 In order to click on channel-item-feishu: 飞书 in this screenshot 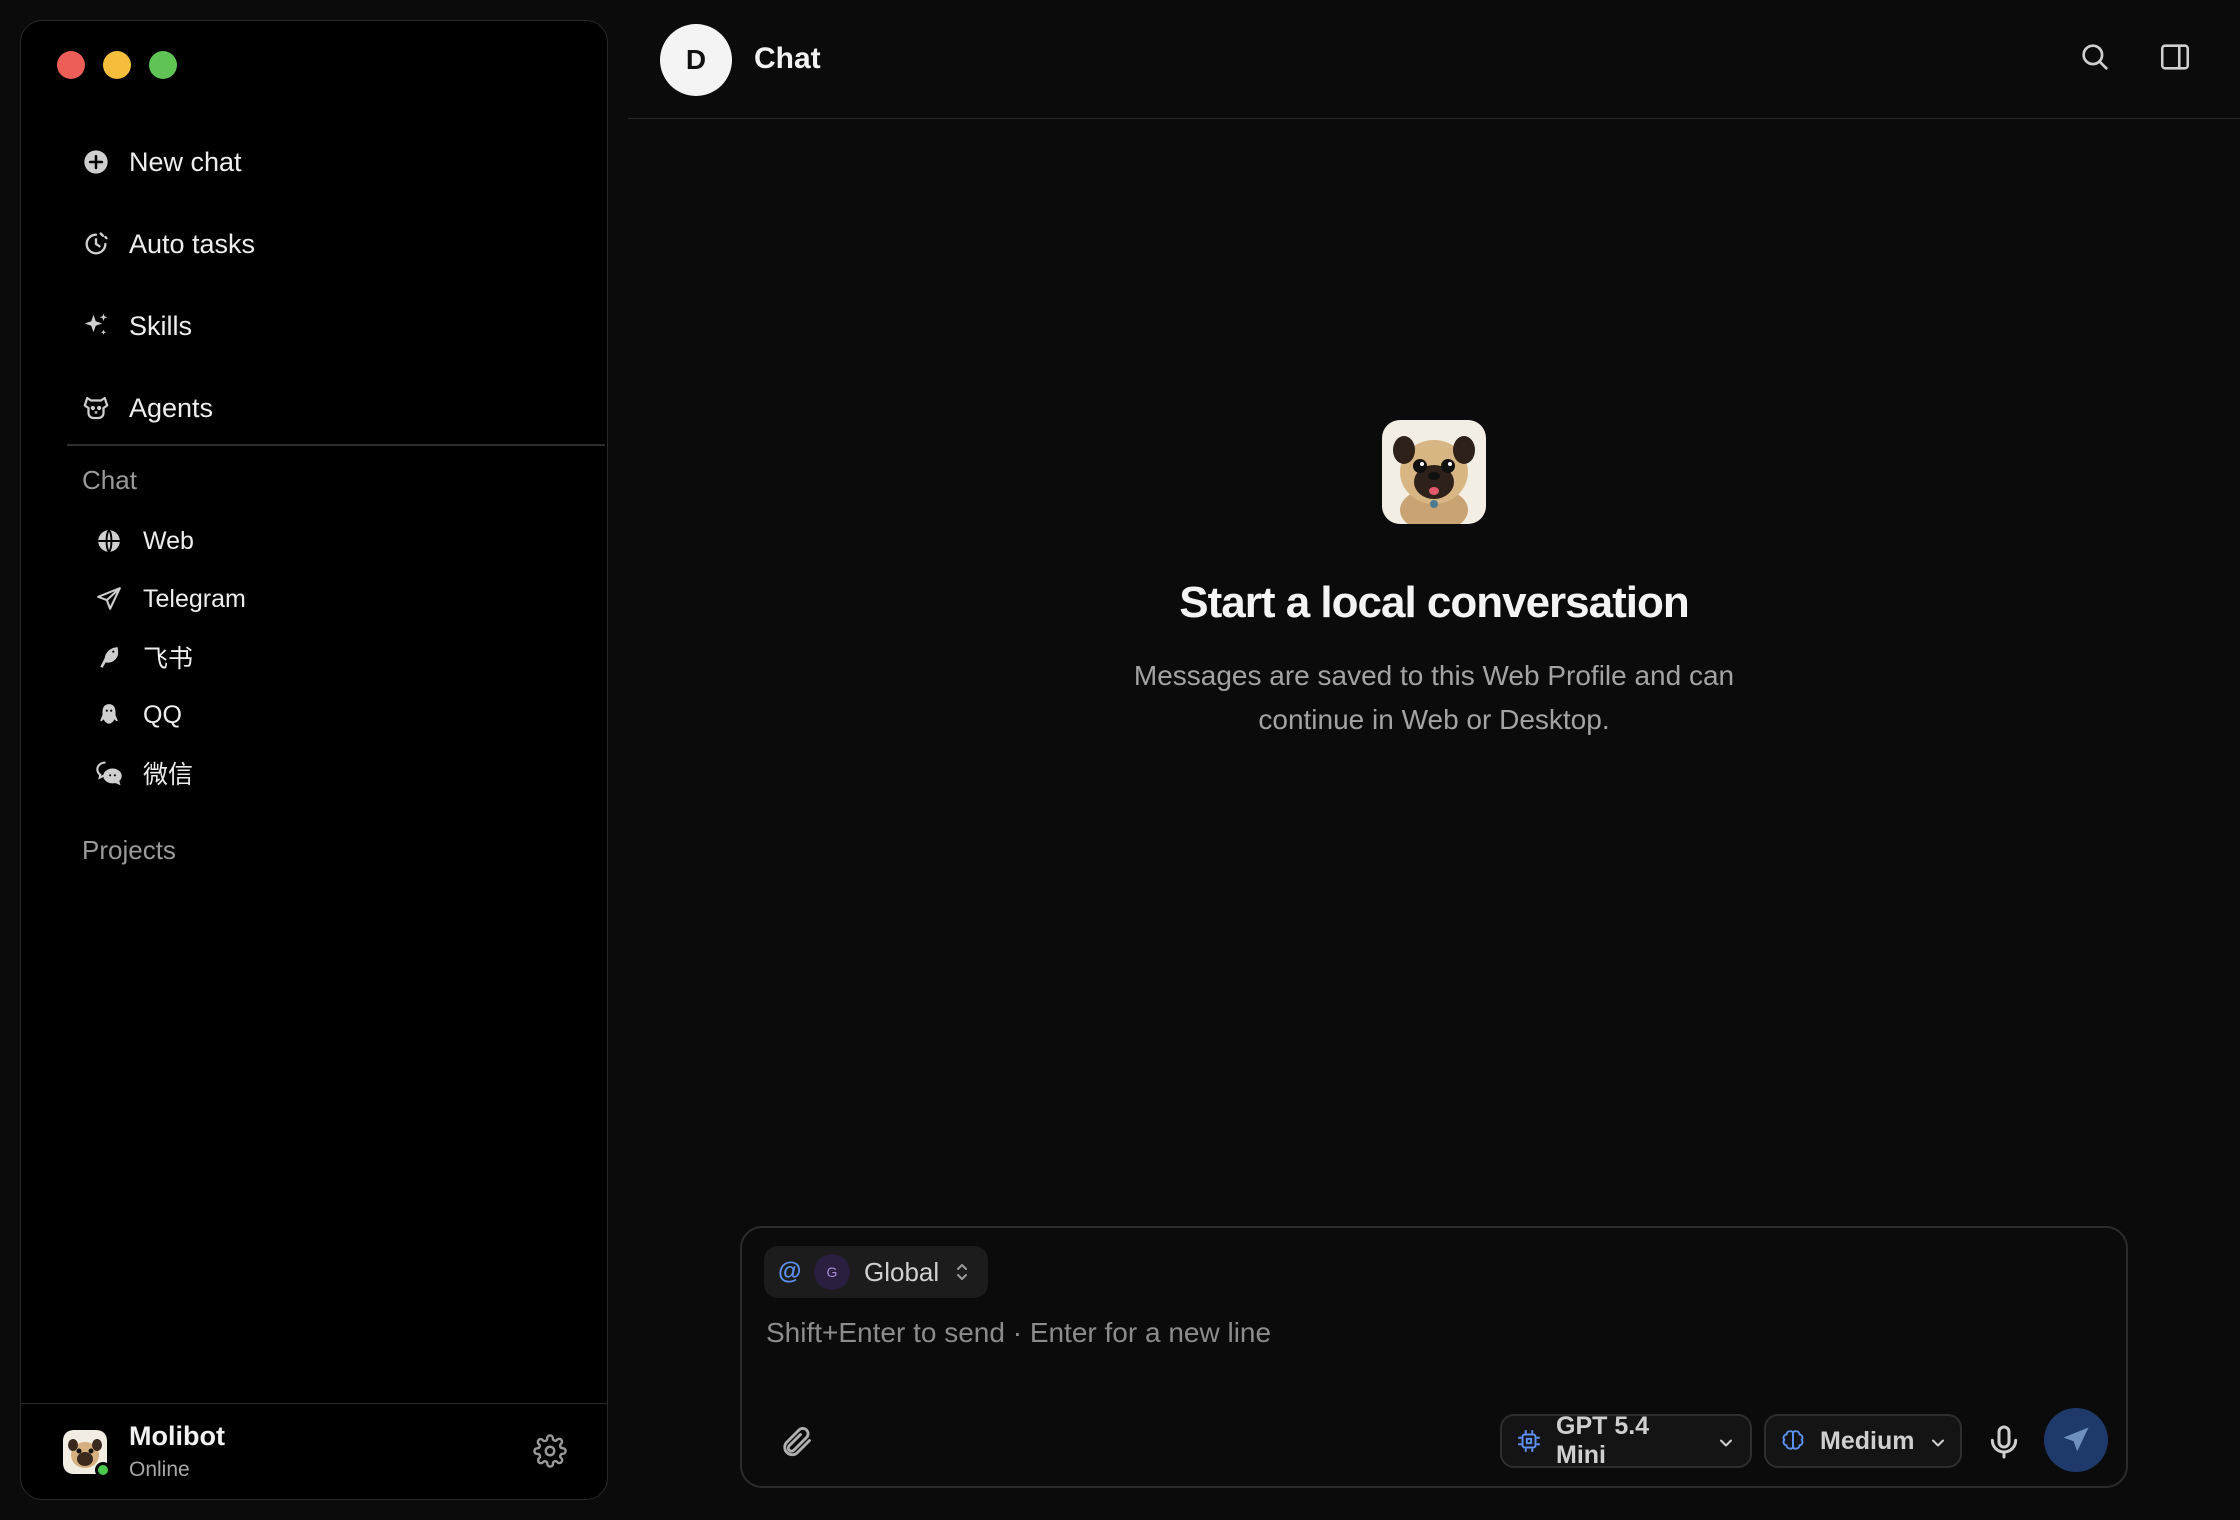, I will do `click(335, 657)`.